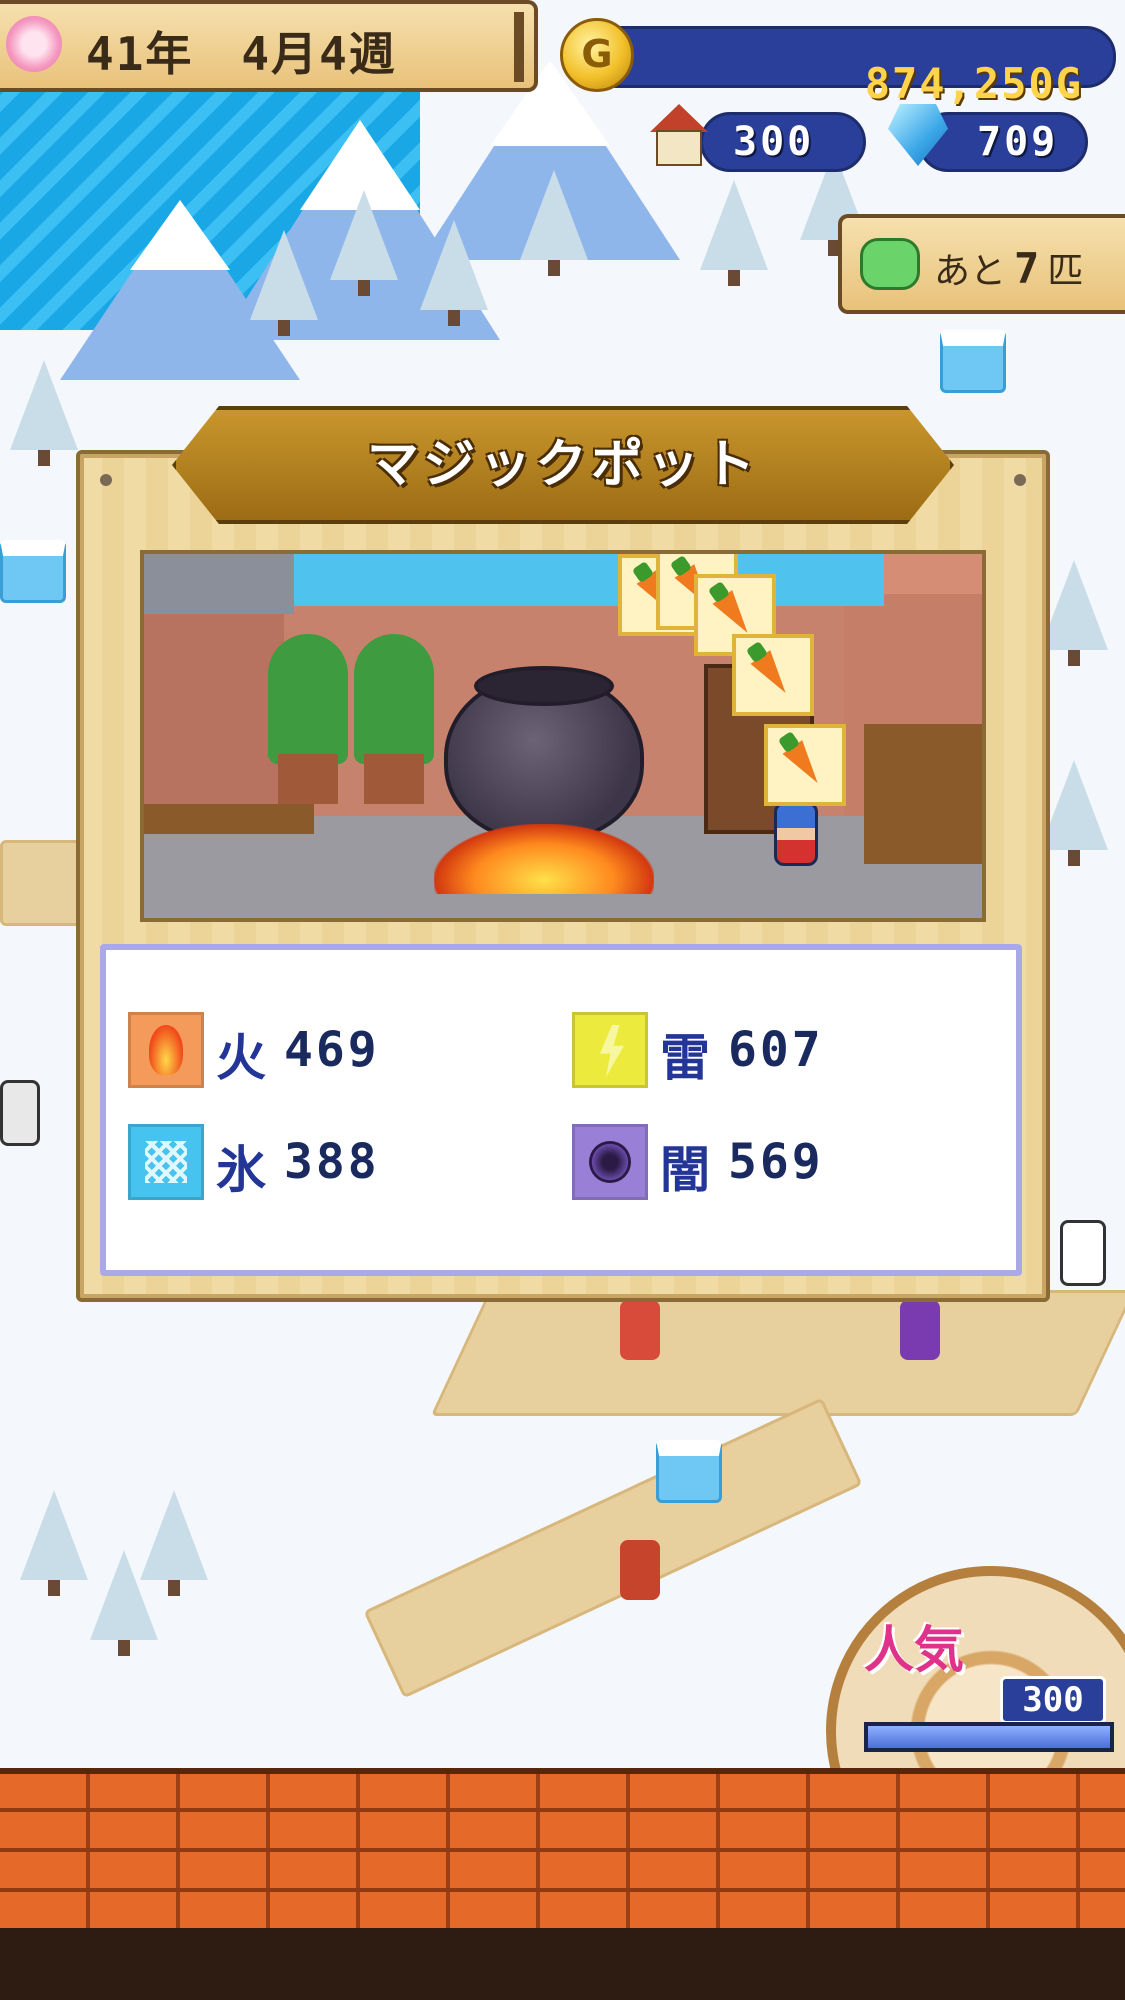 This screenshot has width=1125, height=2000. I want to click on stat-label: 氷, so click(241, 1170).